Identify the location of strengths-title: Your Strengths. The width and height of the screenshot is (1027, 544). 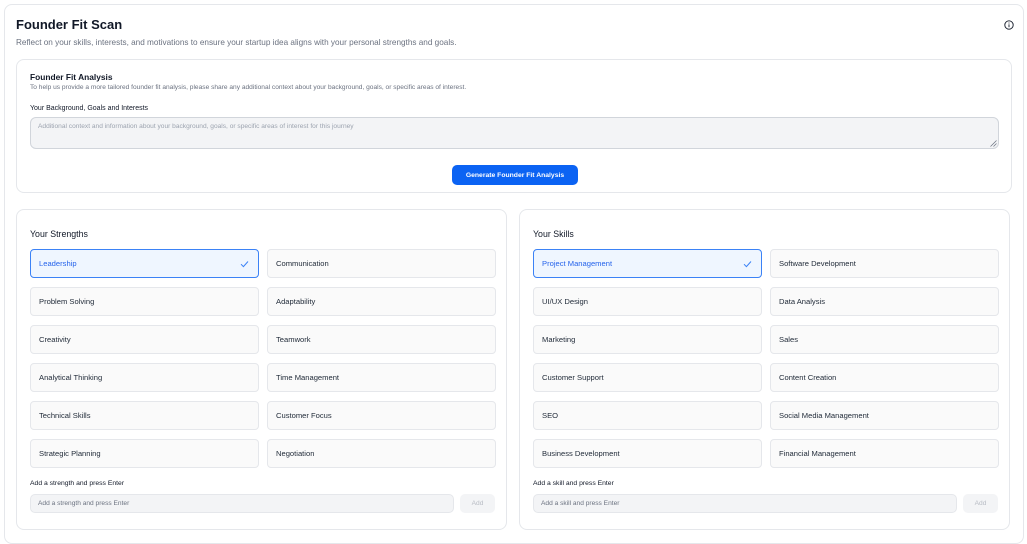
(59, 234).